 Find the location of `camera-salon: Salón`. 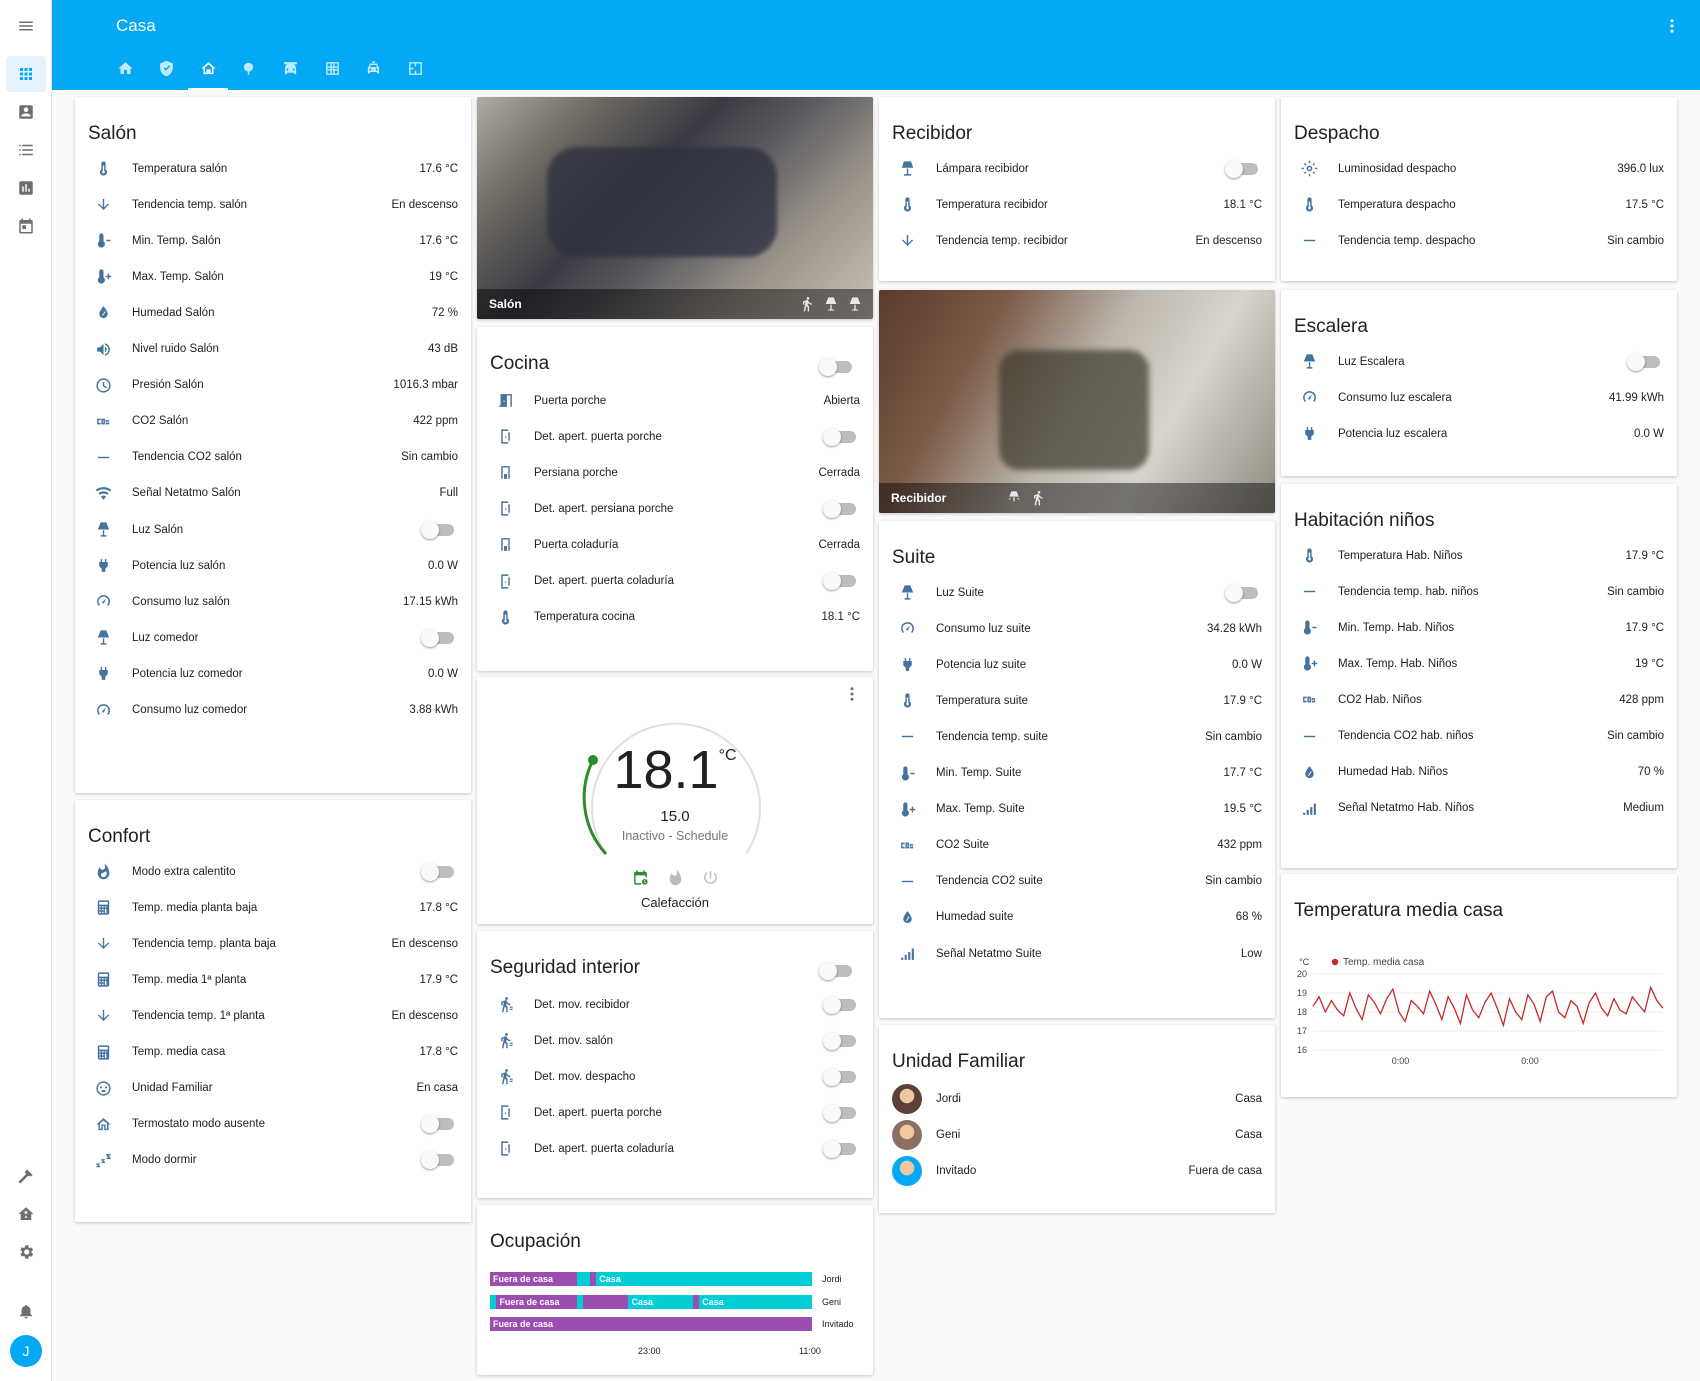

camera-salon: Salón is located at coordinates (675, 208).